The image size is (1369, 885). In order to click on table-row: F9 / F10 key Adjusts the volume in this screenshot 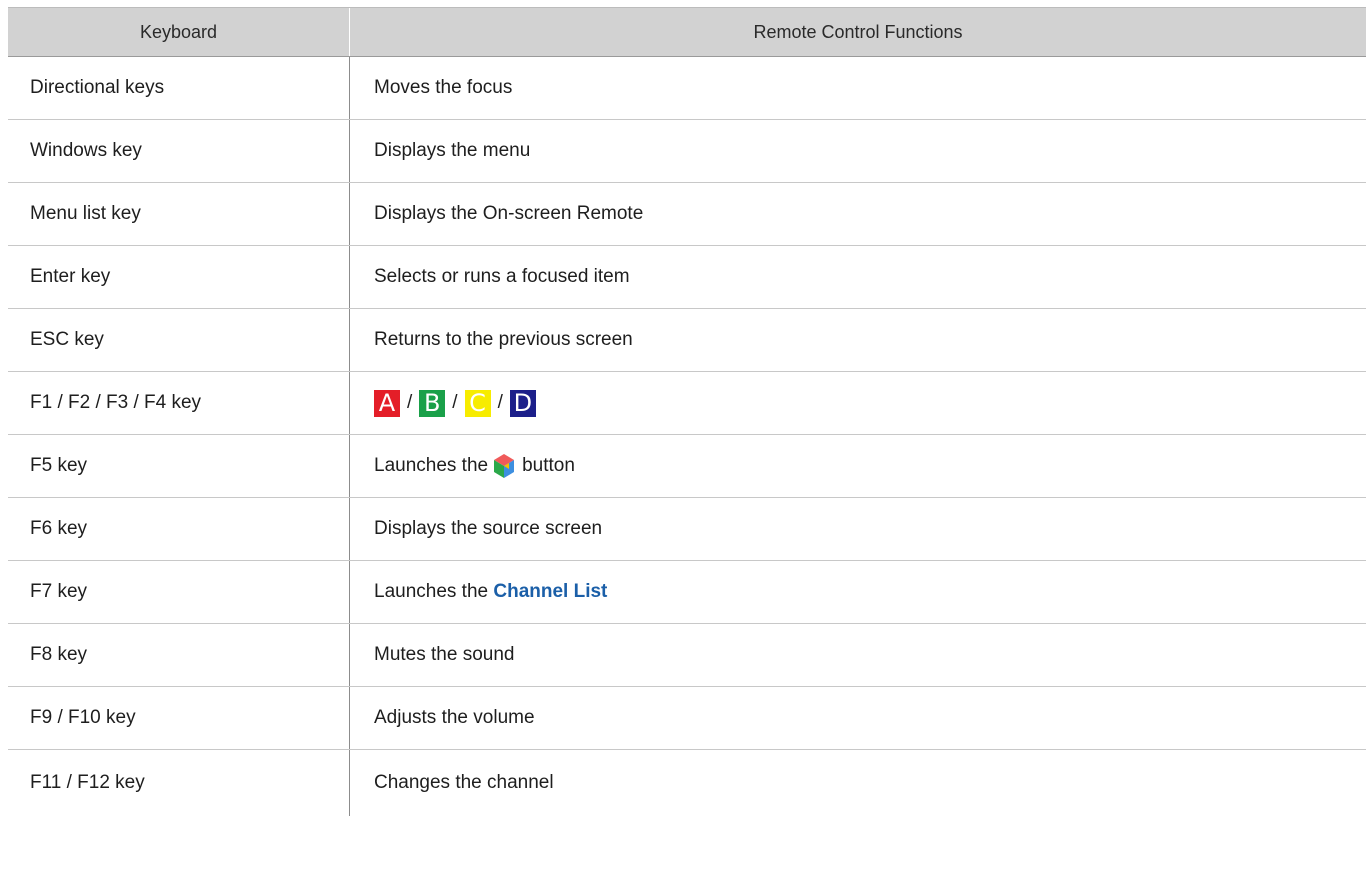, I will do `click(687, 718)`.